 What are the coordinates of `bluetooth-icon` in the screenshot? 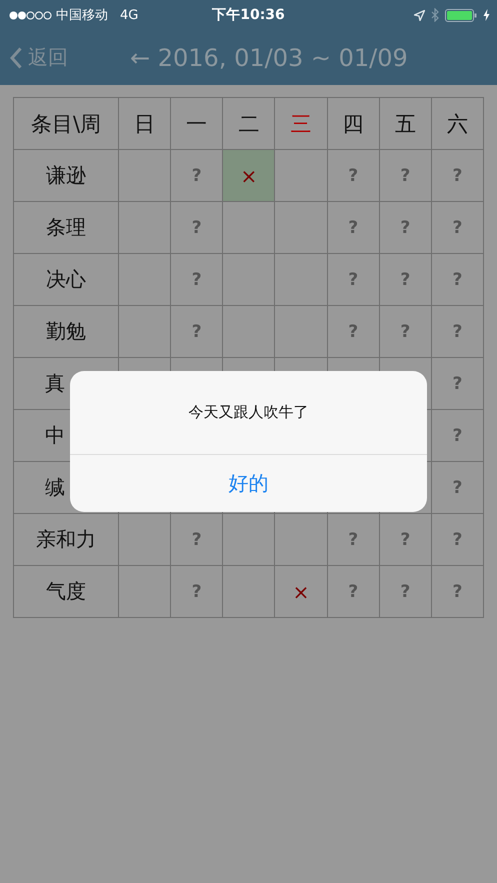 It's located at (435, 15).